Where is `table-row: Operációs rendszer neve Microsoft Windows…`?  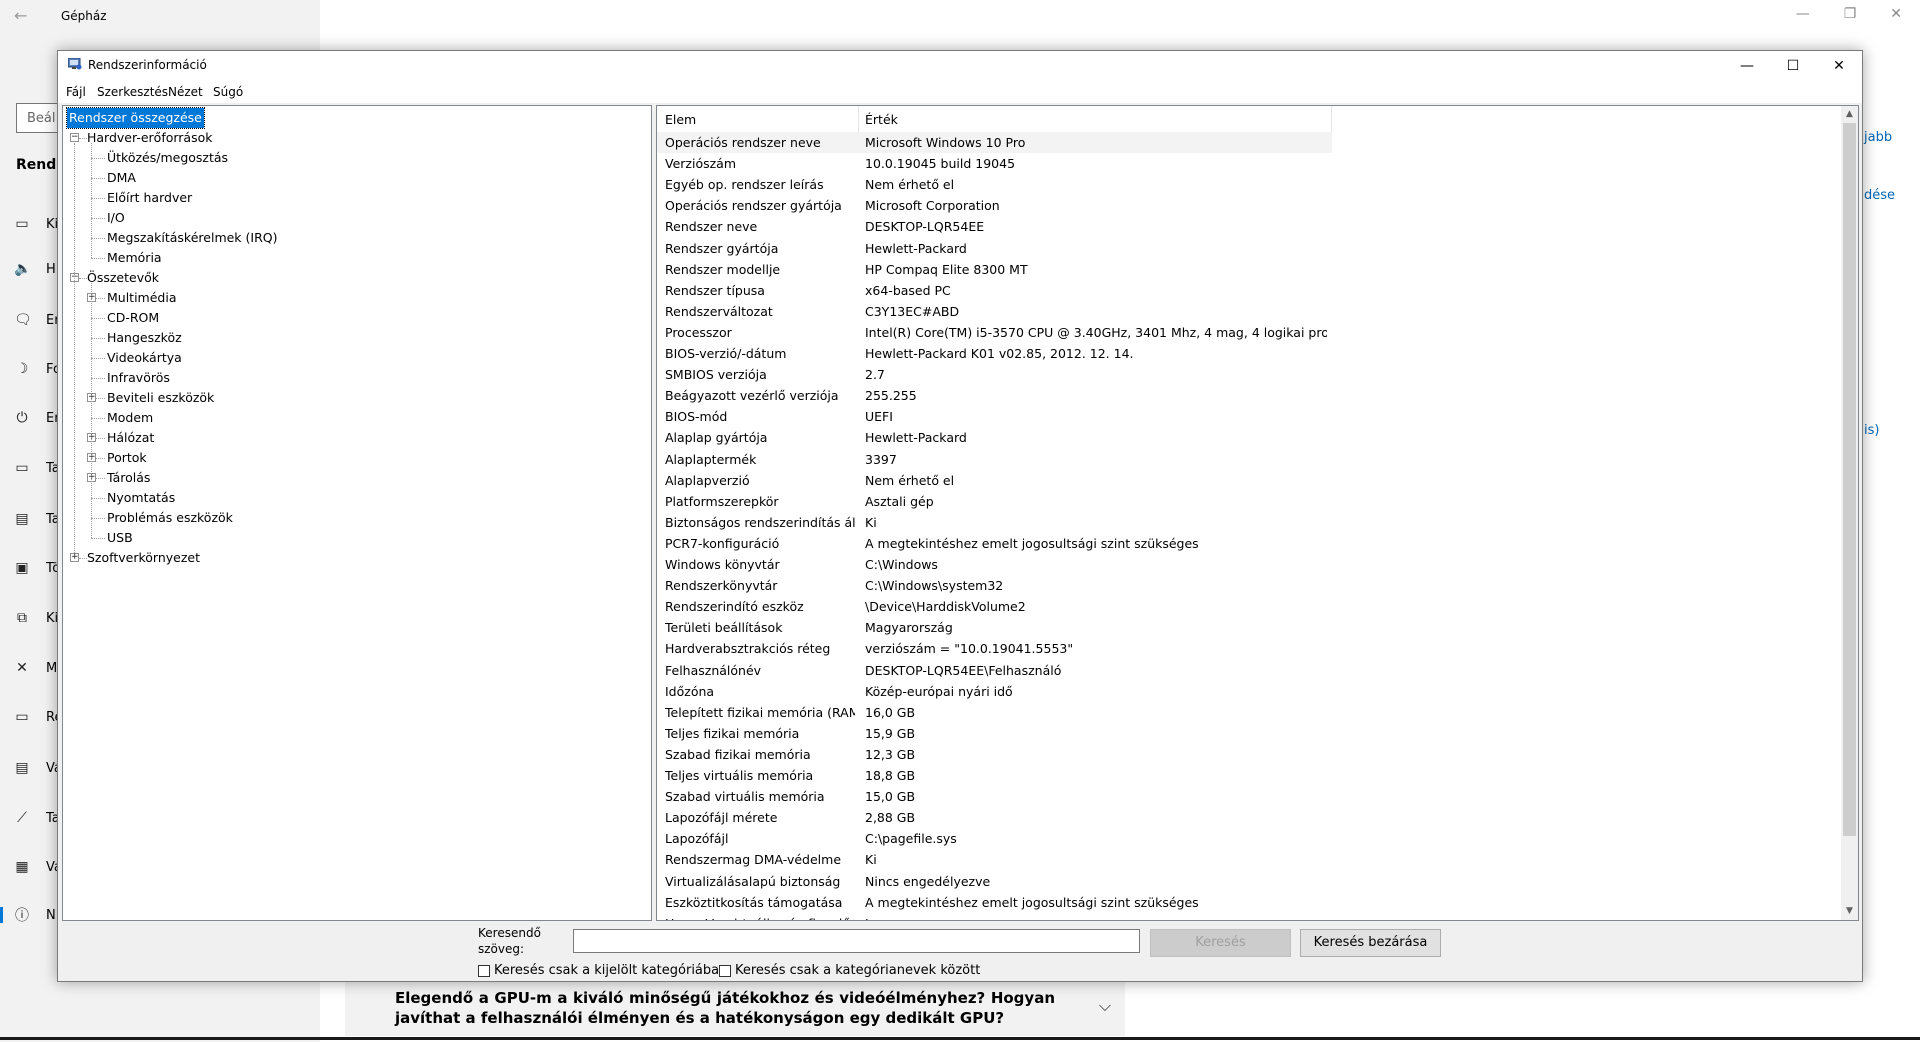 table-row: Operációs rendszer neve Microsoft Windows… is located at coordinates (994, 142).